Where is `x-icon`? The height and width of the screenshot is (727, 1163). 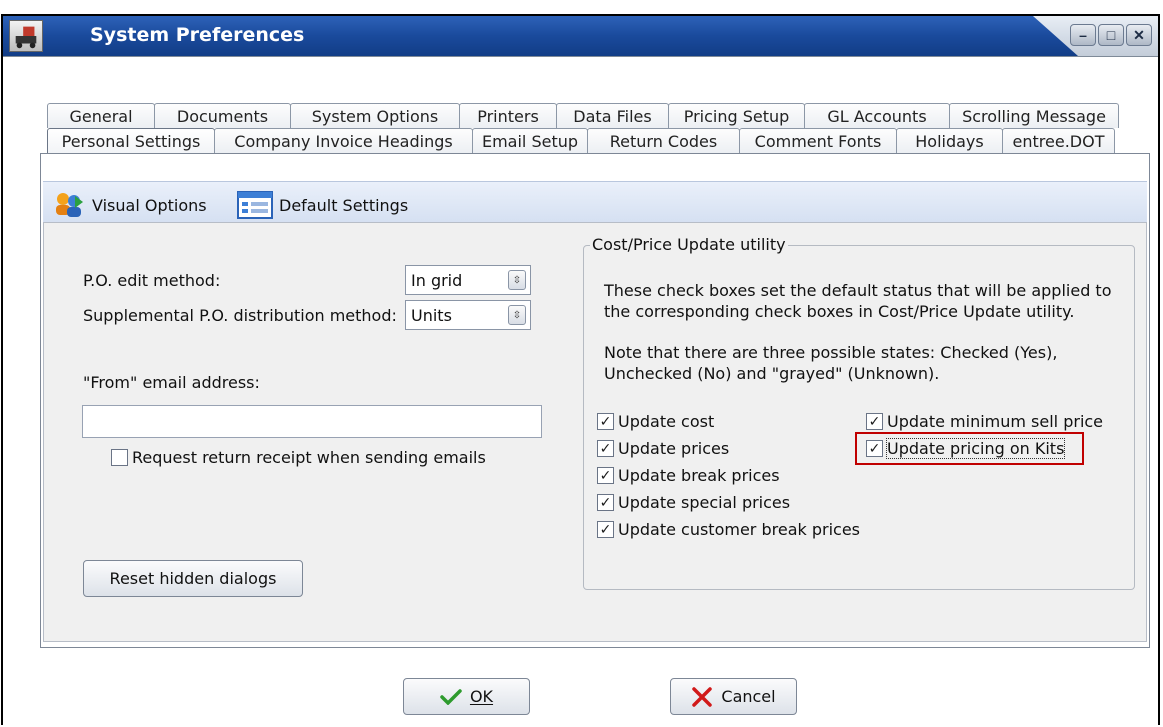 x-icon is located at coordinates (702, 696).